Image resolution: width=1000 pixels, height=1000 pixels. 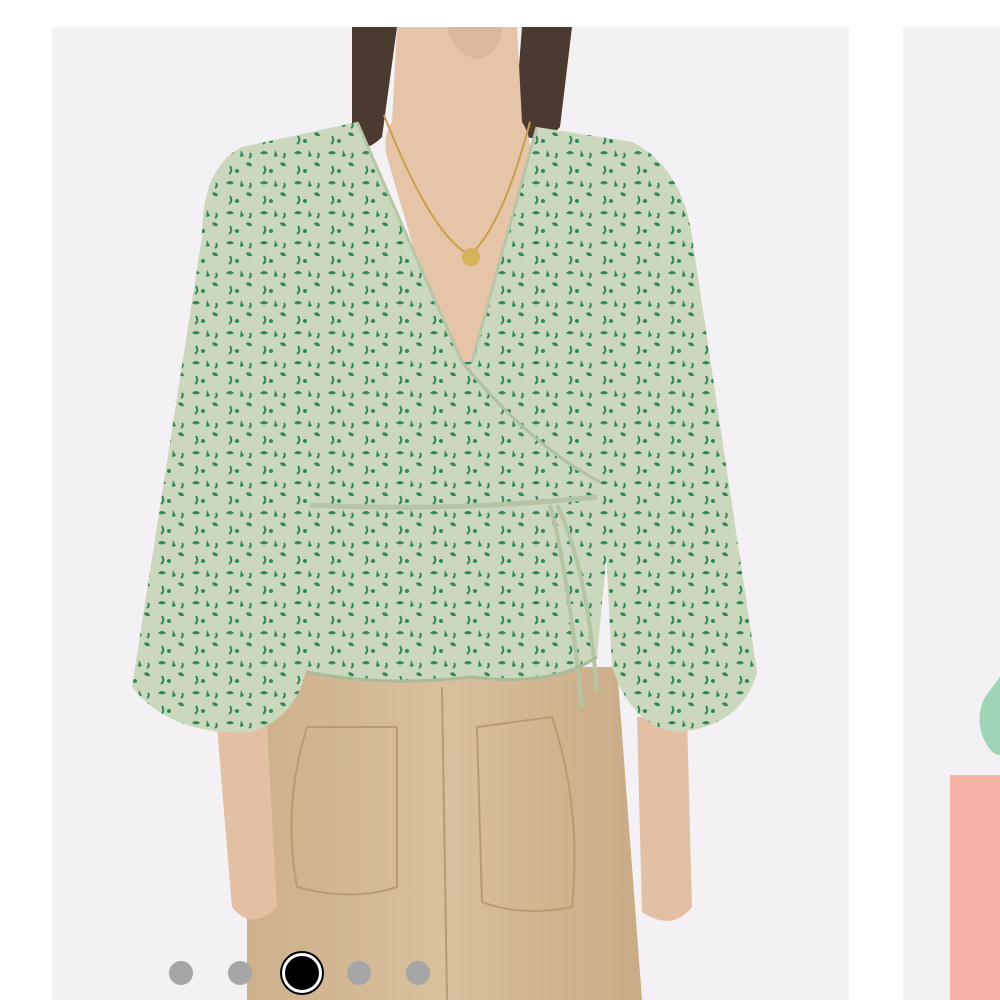 I want to click on carousel-pagination, so click(x=317, y=973).